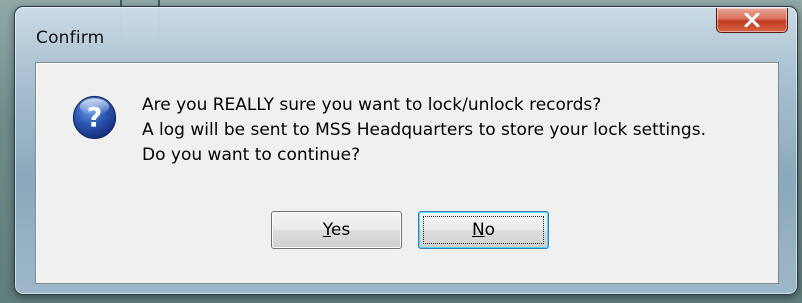  I want to click on question-icon: ?, so click(94, 117).